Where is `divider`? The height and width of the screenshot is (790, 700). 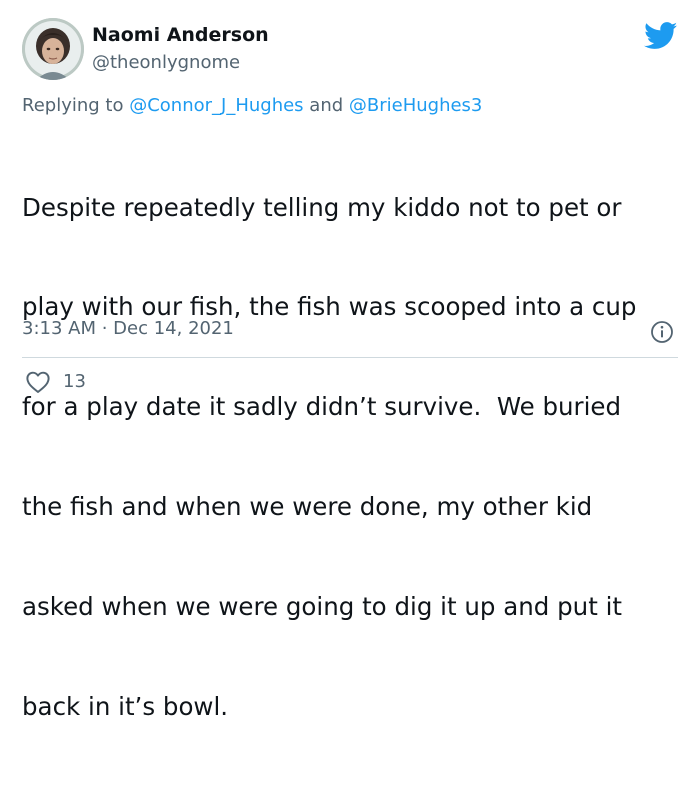 divider is located at coordinates (350, 357).